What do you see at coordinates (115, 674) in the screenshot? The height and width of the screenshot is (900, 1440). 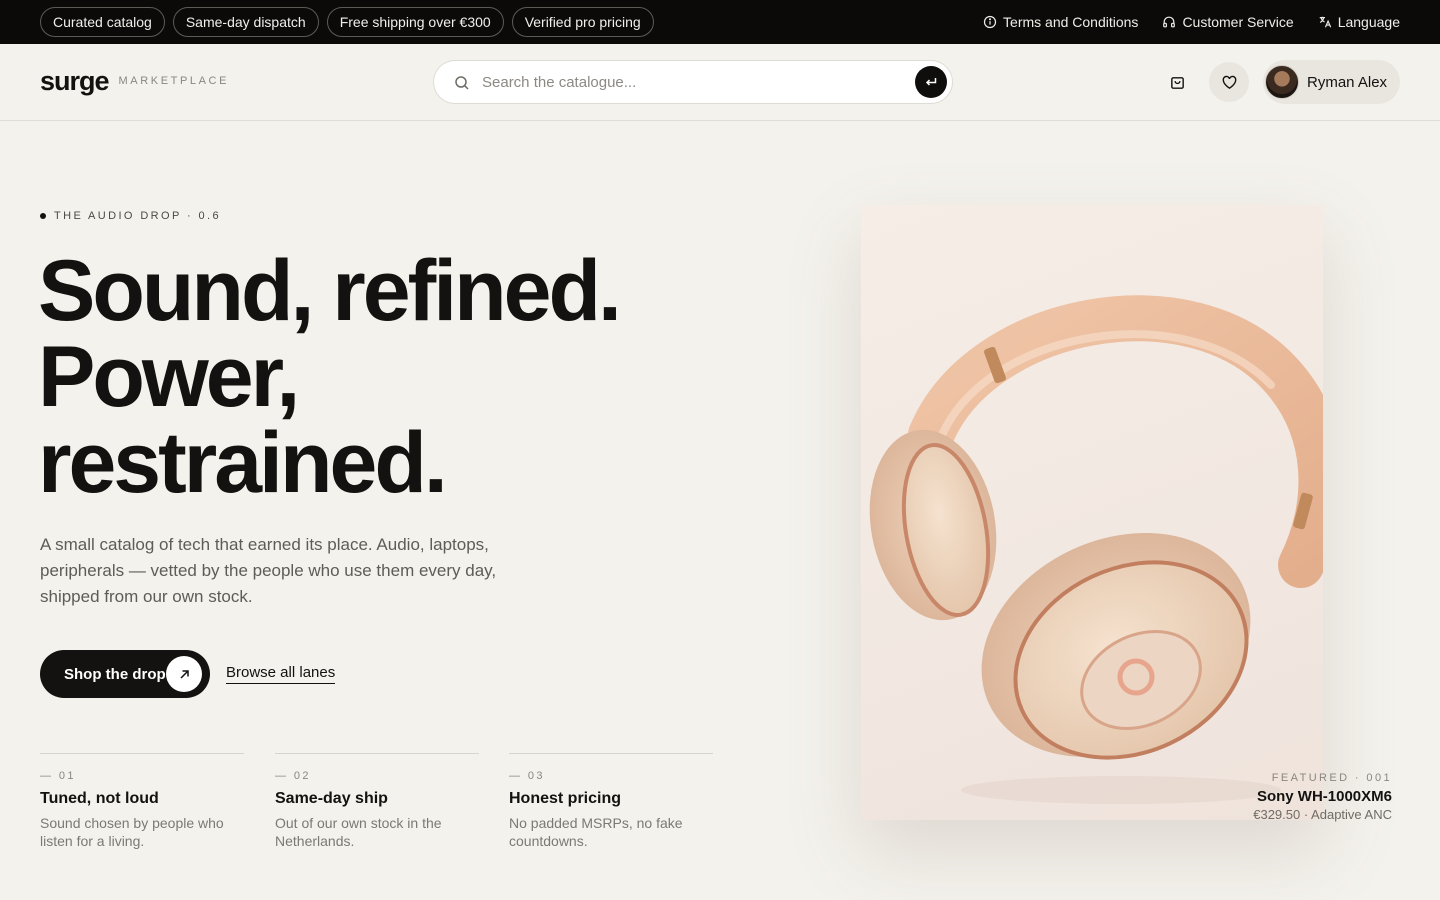 I see `cta-label: Shop the drop` at bounding box center [115, 674].